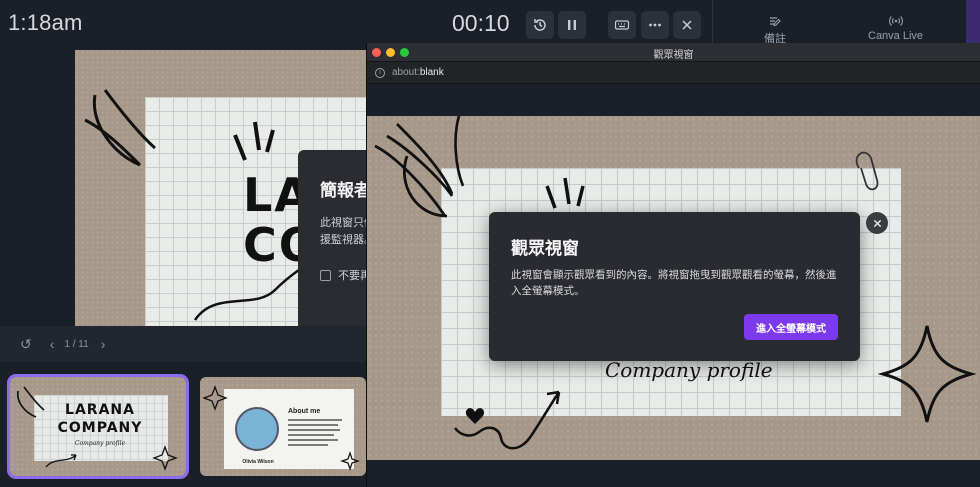  I want to click on letterbox-top, so click(673, 99).